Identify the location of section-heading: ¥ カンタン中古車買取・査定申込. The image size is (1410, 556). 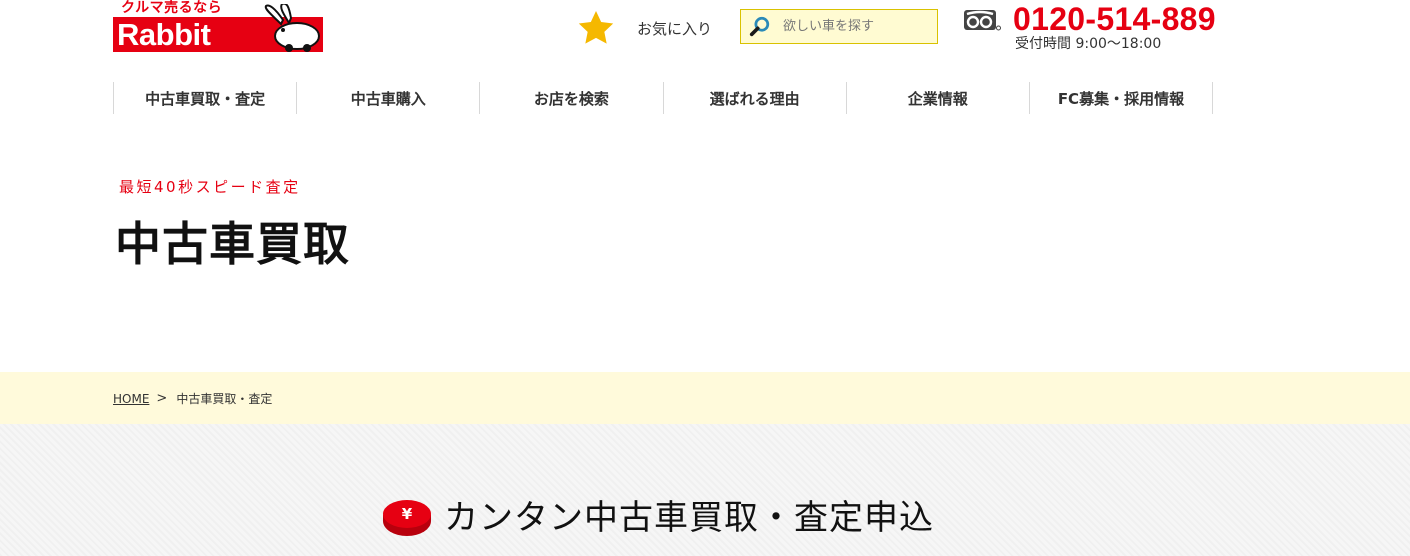
(658, 518).